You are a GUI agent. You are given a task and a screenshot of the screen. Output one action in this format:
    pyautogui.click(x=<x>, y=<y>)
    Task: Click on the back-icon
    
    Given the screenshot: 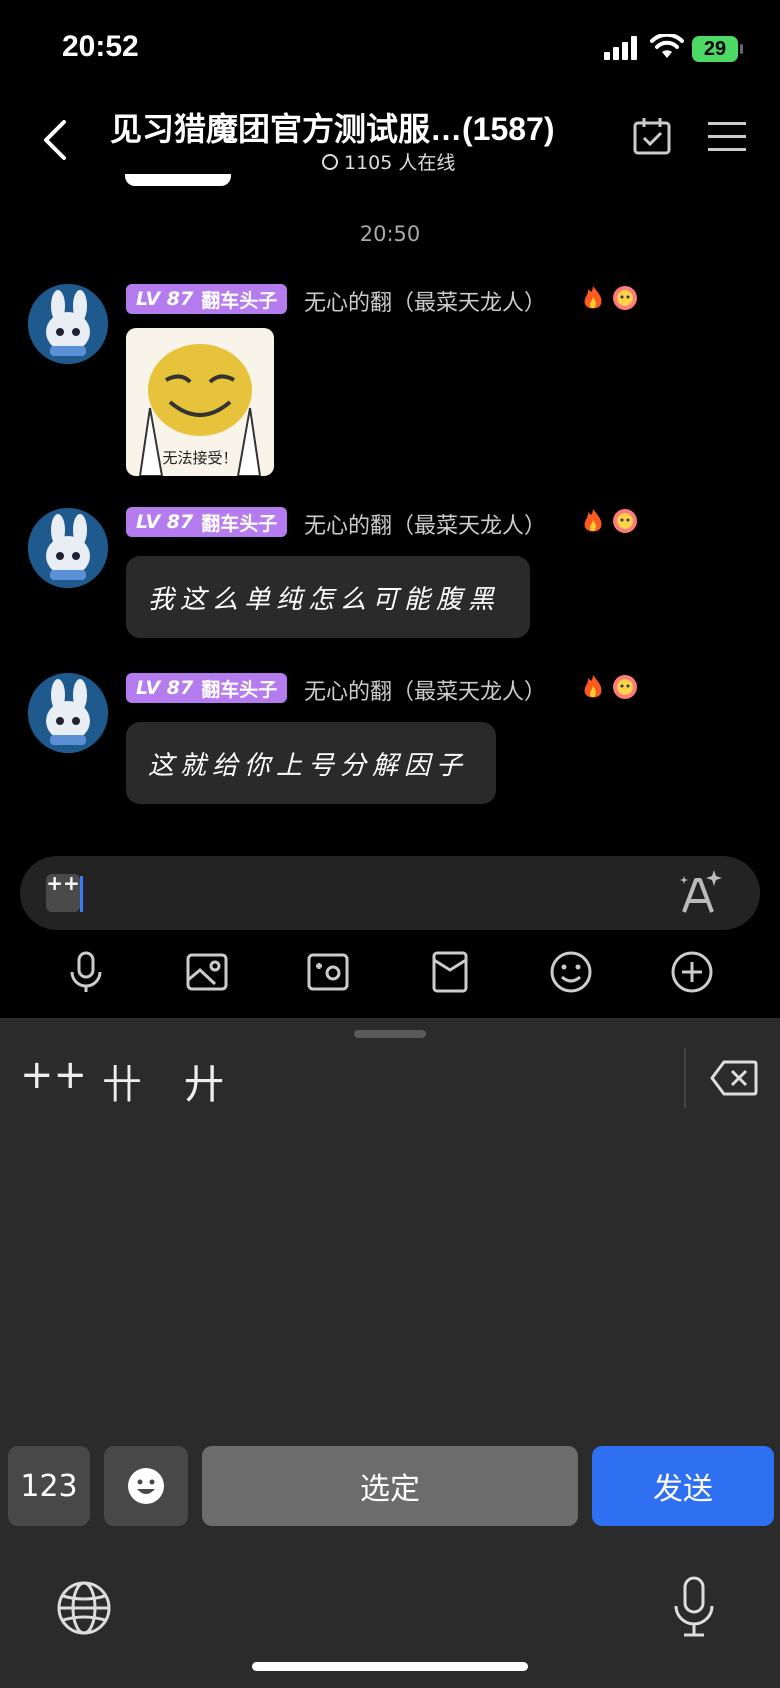 What is the action you would take?
    pyautogui.click(x=55, y=140)
    